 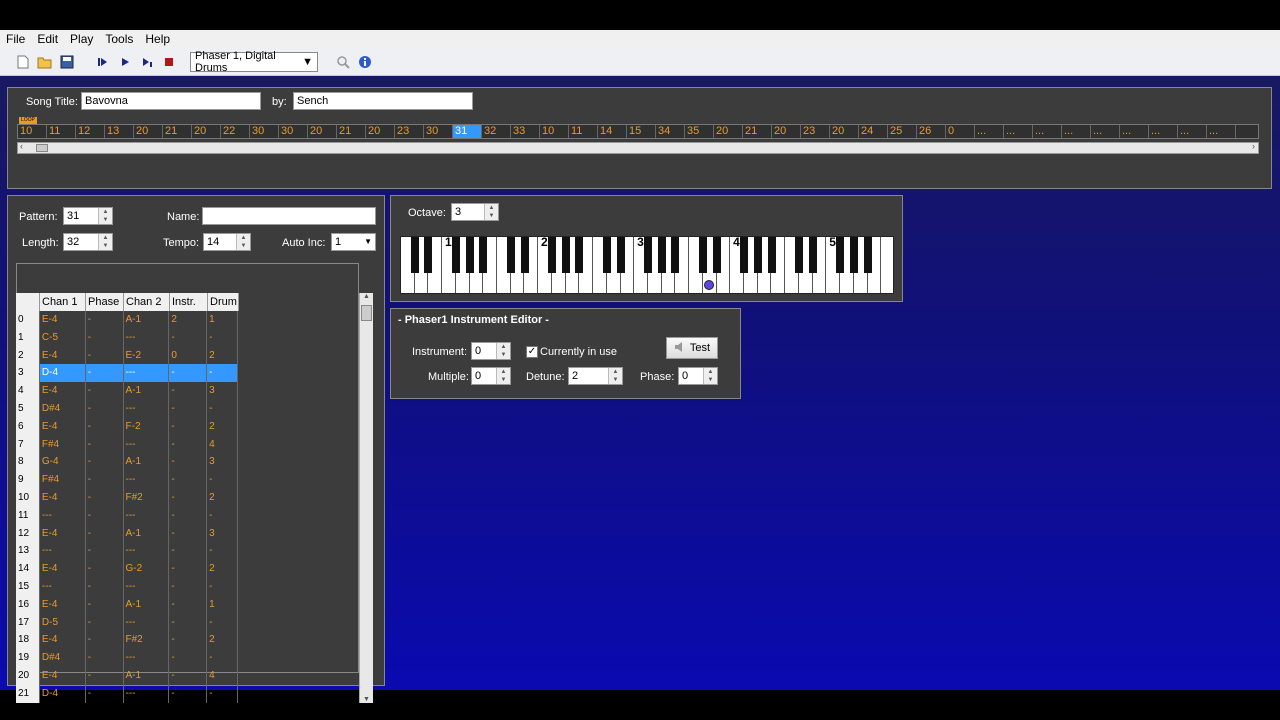 I want to click on menu-play: Play, so click(x=81, y=39).